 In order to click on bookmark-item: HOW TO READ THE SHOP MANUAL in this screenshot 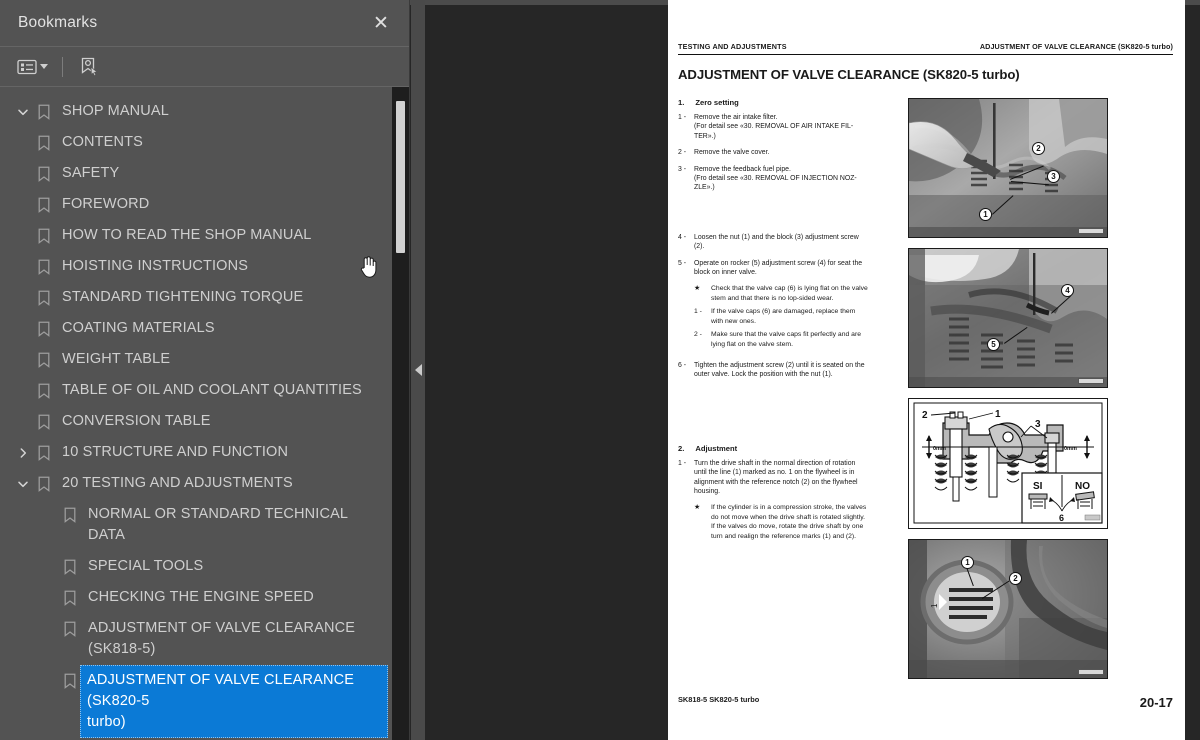, I will do `click(196, 235)`.